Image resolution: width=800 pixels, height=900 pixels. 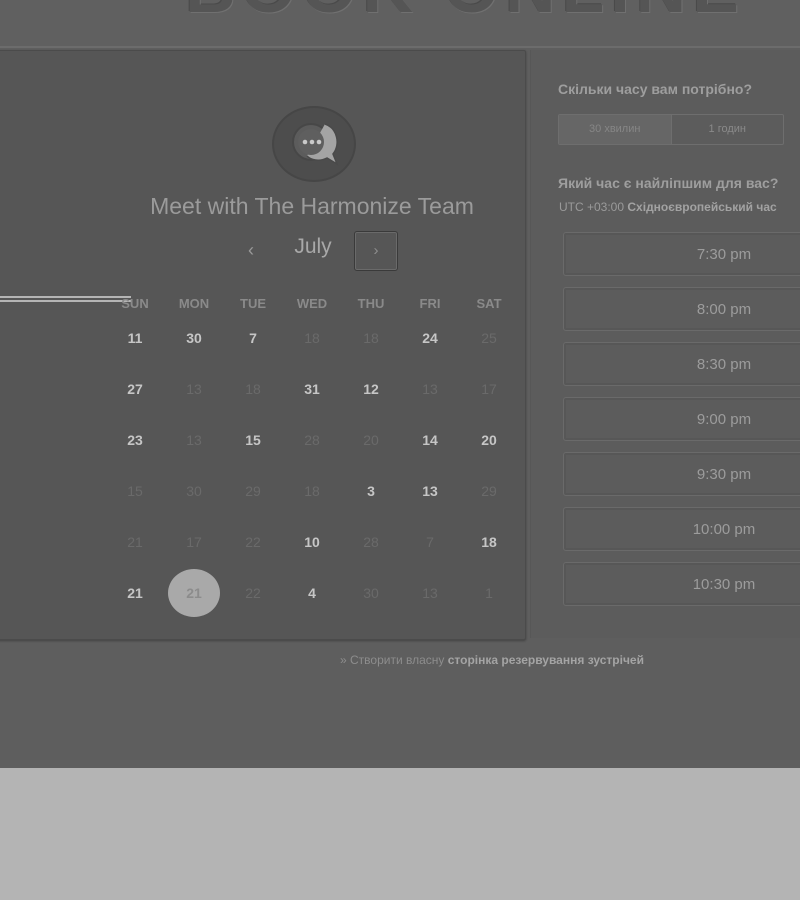 I want to click on header-banner: BOOK ONLINE, so click(x=400, y=24).